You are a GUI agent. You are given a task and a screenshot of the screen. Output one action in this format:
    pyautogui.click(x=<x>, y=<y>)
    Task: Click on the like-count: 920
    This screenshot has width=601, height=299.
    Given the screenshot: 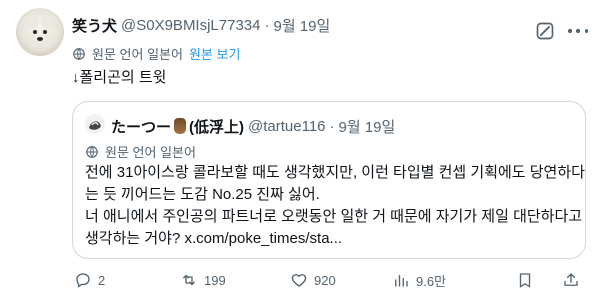 What is the action you would take?
    pyautogui.click(x=325, y=280)
    